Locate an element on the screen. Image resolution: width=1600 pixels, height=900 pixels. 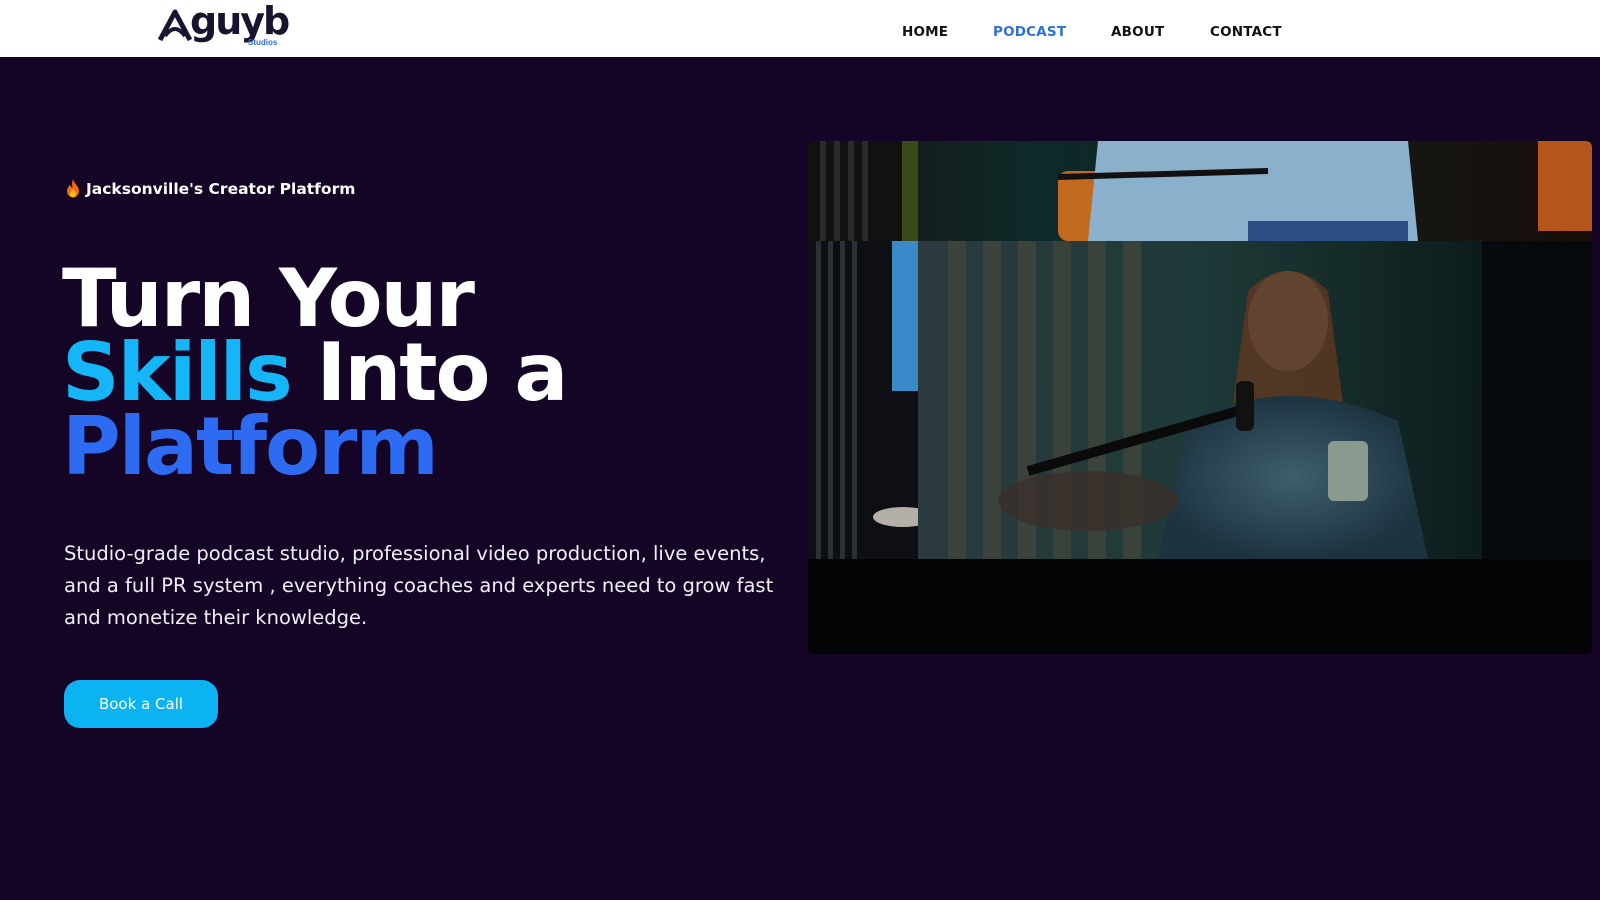
hero-headline: Turn Your Skills Into a Platform is located at coordinates (315, 372).